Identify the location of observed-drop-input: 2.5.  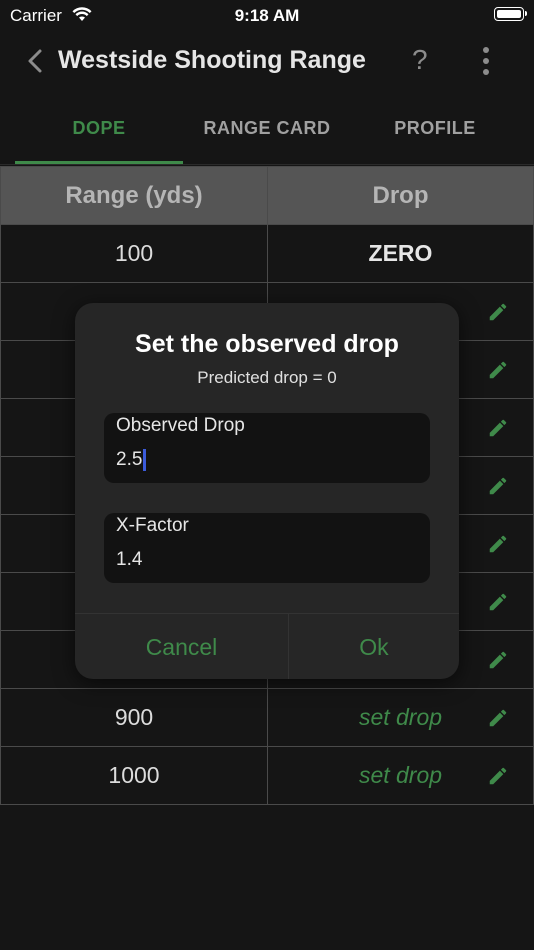
(131, 460).